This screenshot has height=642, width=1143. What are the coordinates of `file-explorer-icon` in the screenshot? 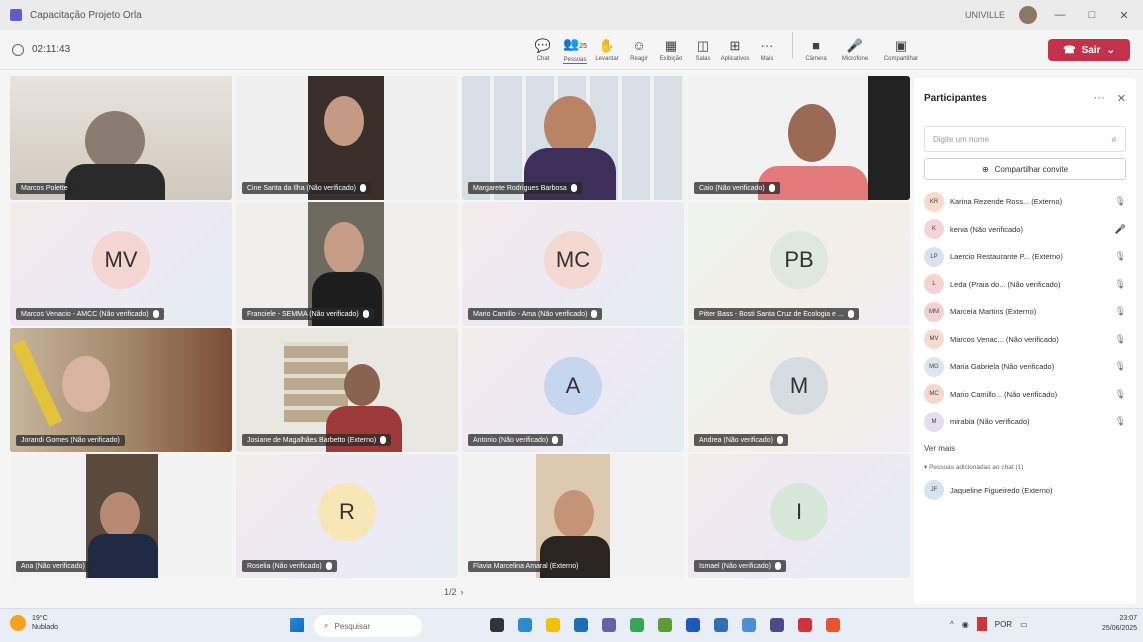 It's located at (553, 625).